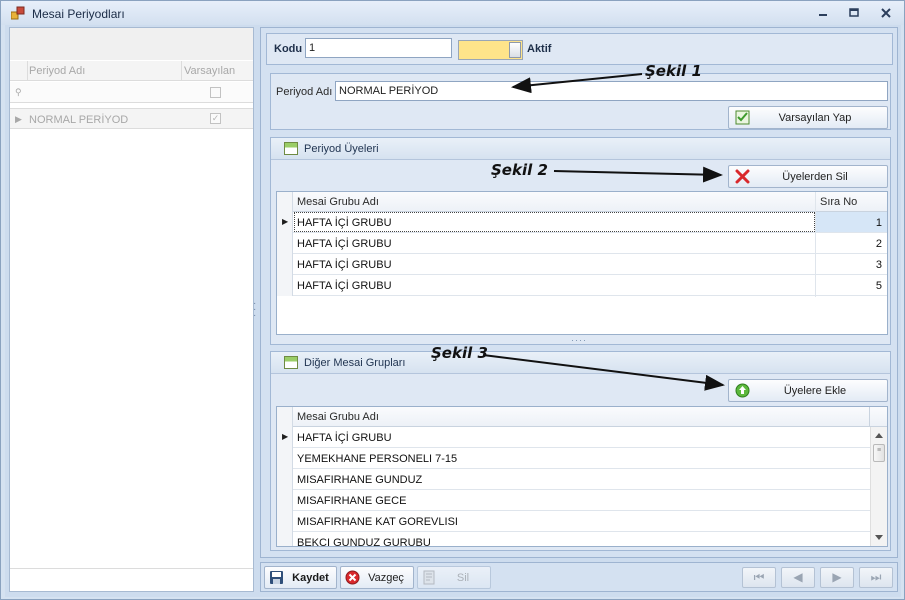 The width and height of the screenshot is (905, 600). I want to click on cell-order: 2, so click(878, 244).